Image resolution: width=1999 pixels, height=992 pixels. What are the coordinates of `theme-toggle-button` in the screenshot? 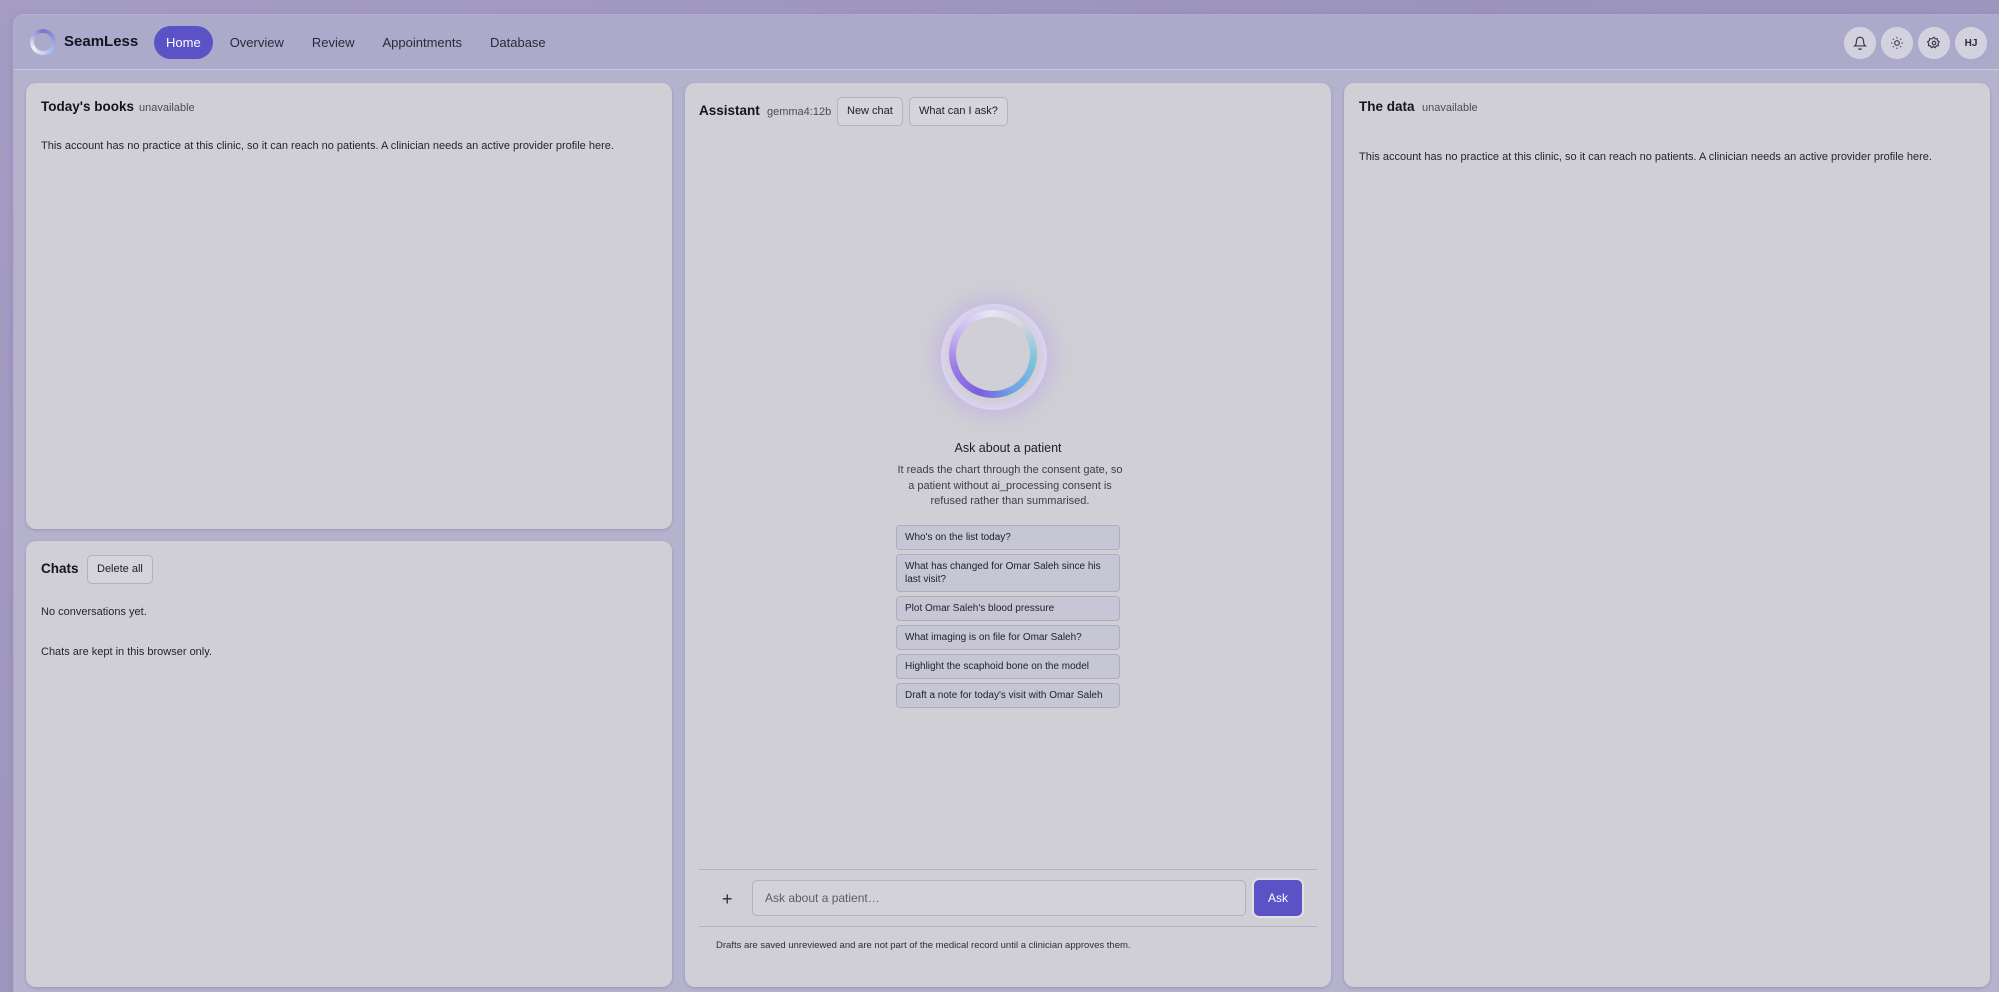 It's located at (1897, 43).